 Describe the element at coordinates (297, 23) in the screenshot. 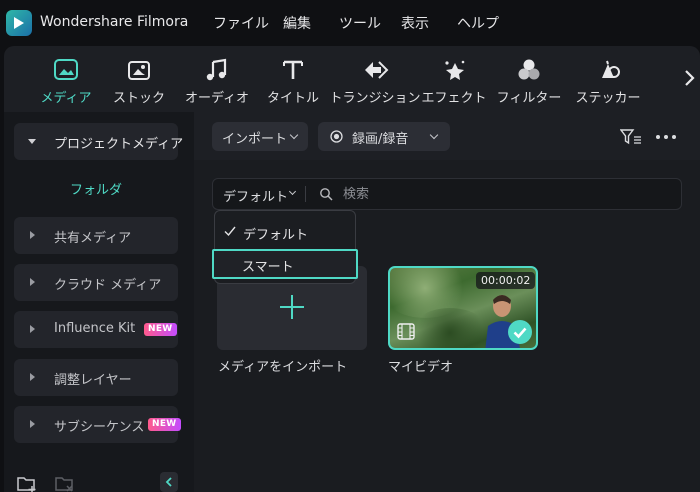

I see `menu-edit: 編集` at that location.